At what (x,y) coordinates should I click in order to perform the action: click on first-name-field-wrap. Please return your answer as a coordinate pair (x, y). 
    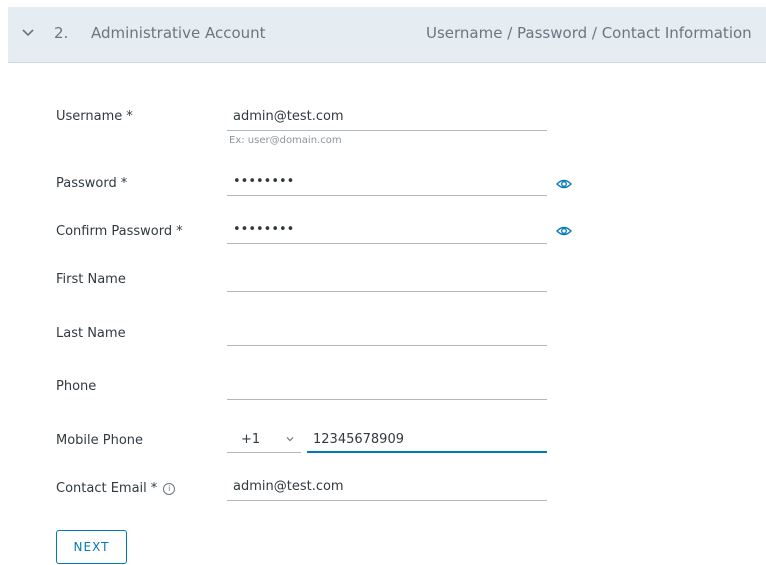
    Looking at the image, I should click on (387, 278).